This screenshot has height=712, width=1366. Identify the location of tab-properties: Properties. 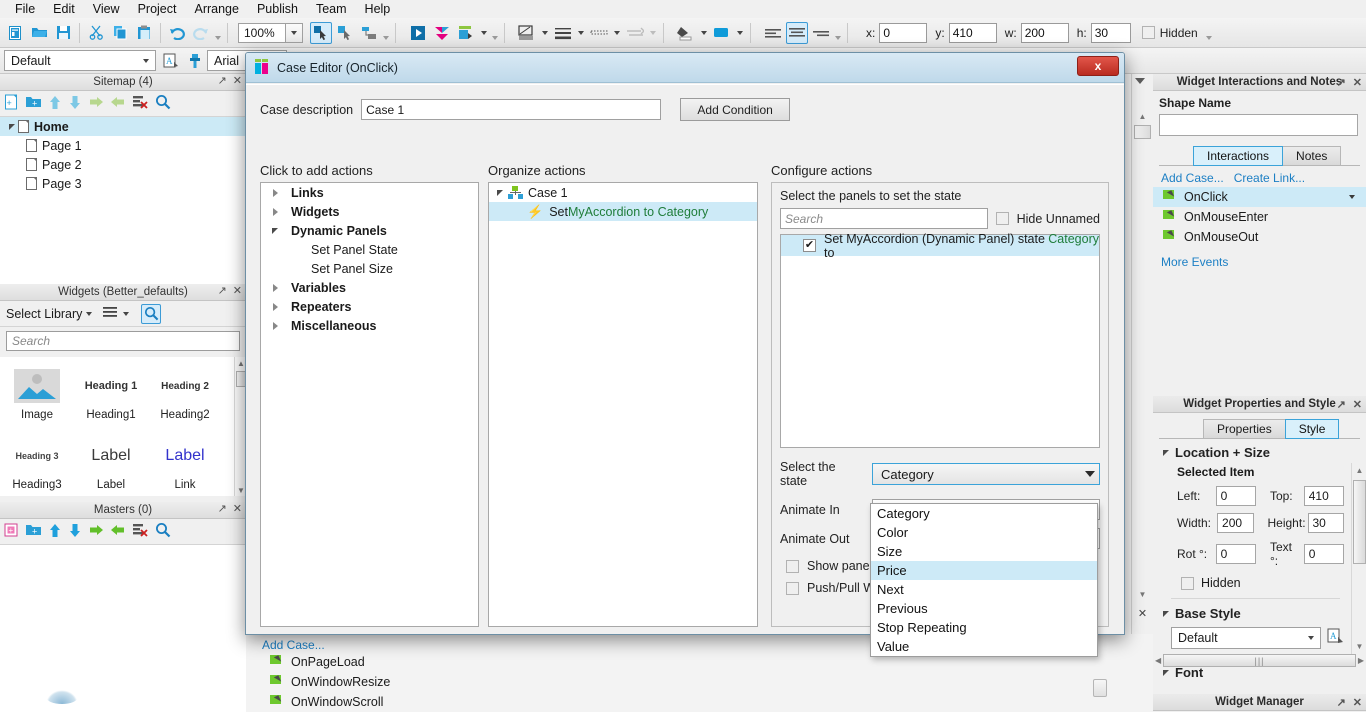
(1244, 429).